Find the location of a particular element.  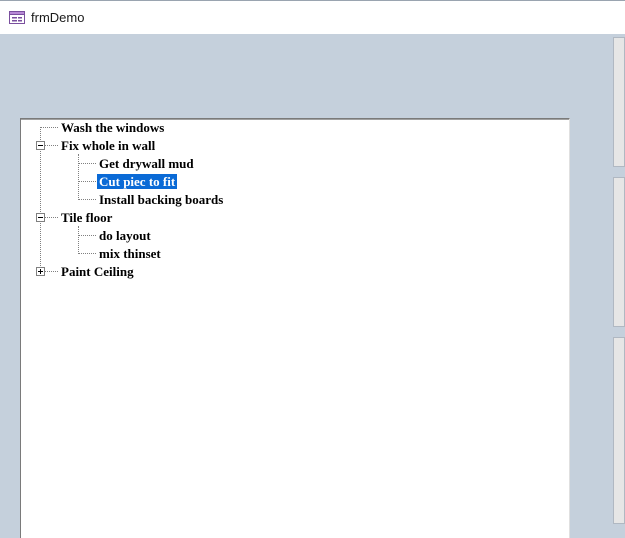

tree-node-paint-ceiling: Paint Ceiling is located at coordinates (97, 272).